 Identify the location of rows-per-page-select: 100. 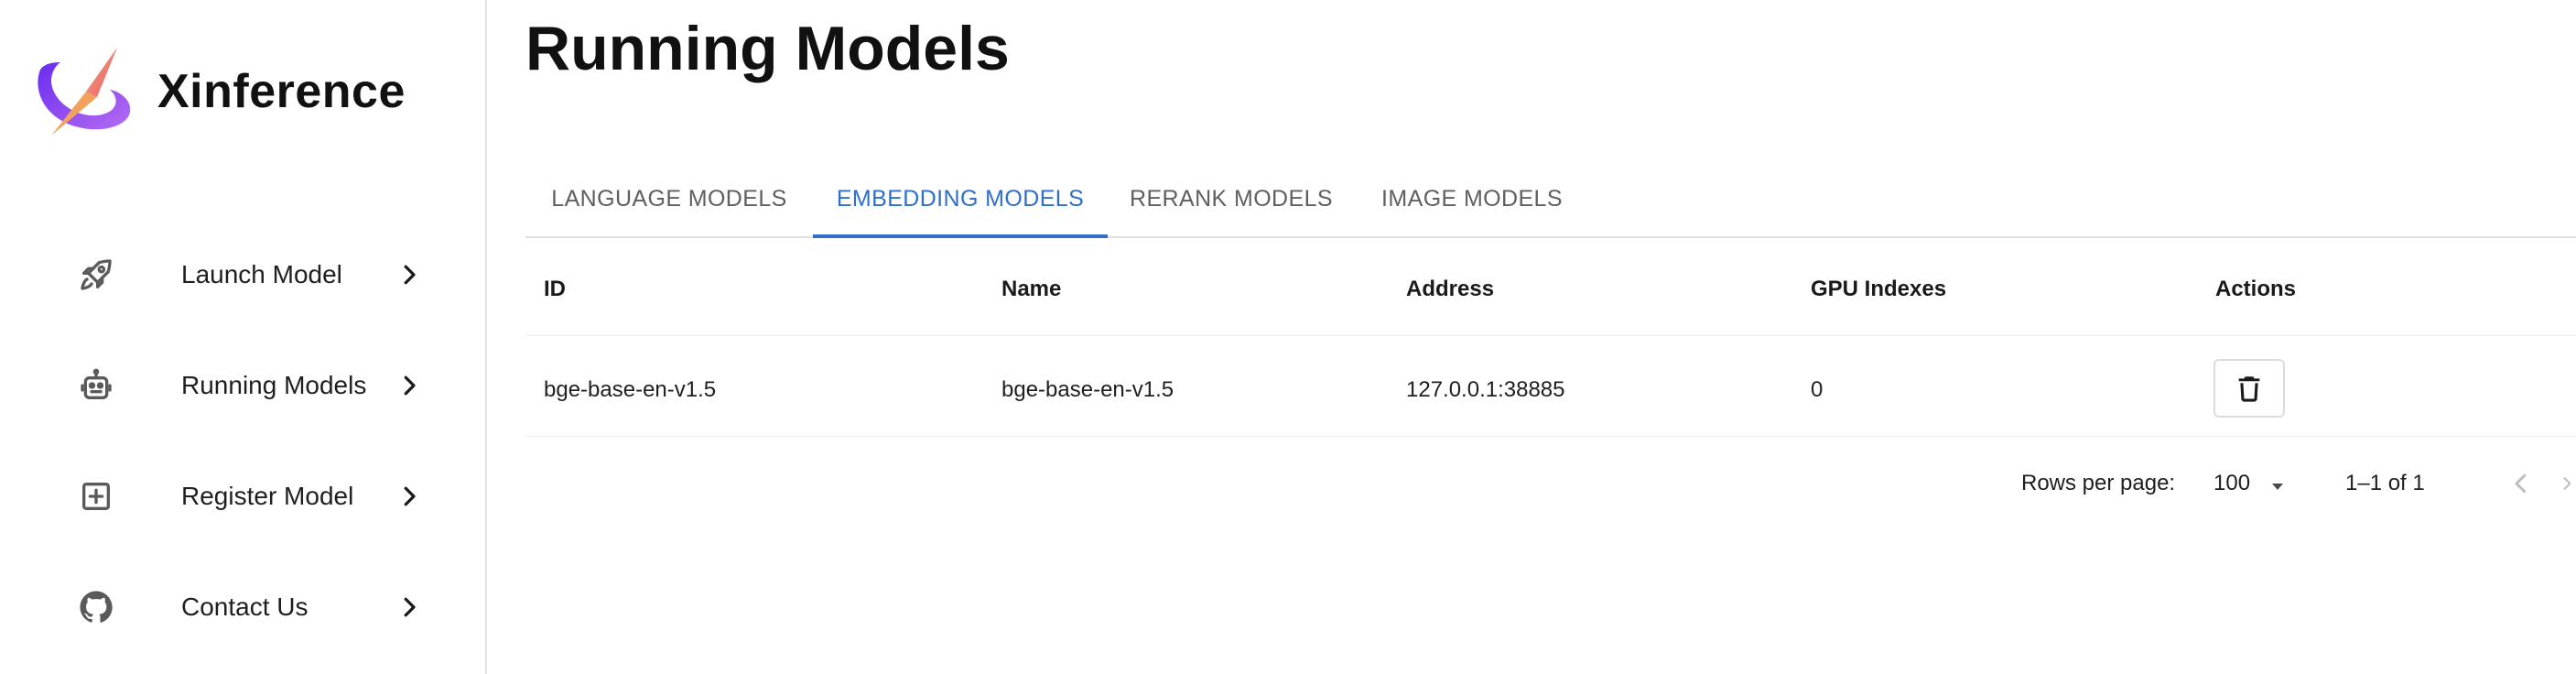
(2248, 484).